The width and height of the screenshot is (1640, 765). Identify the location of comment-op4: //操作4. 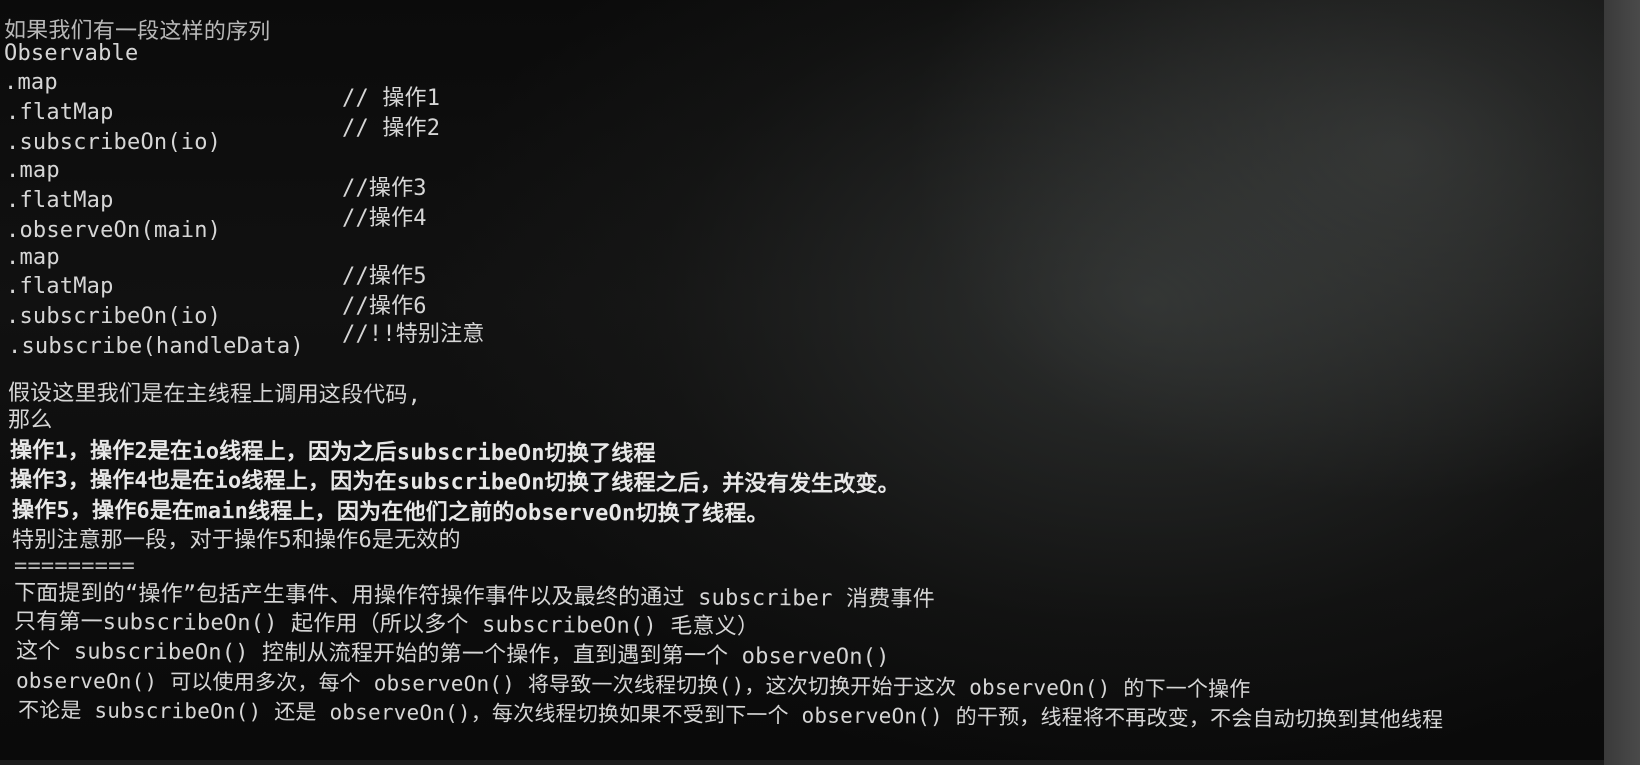
(384, 218).